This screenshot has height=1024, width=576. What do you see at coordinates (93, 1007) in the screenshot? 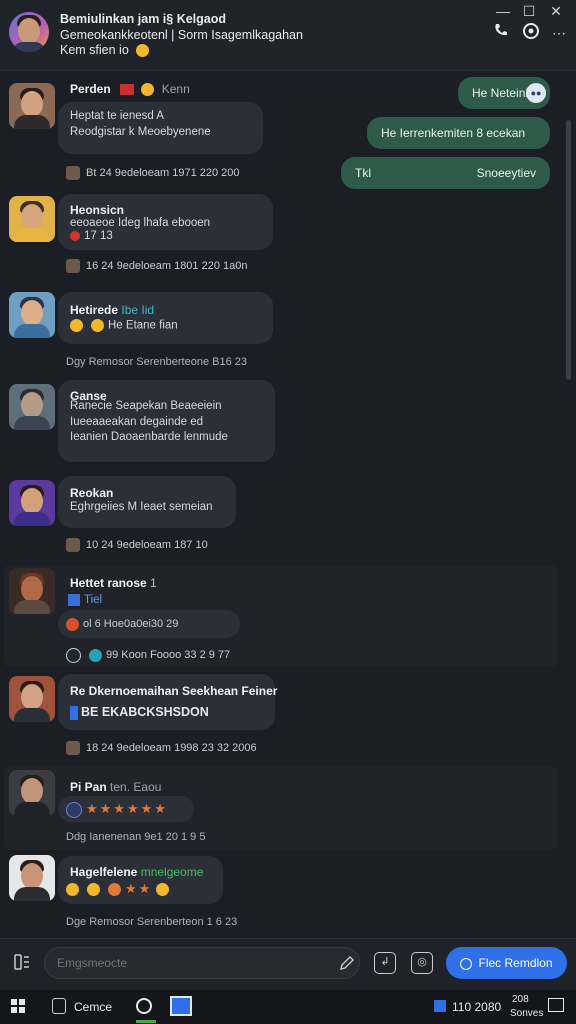
I see `taskbar-app-label: Cemce` at bounding box center [93, 1007].